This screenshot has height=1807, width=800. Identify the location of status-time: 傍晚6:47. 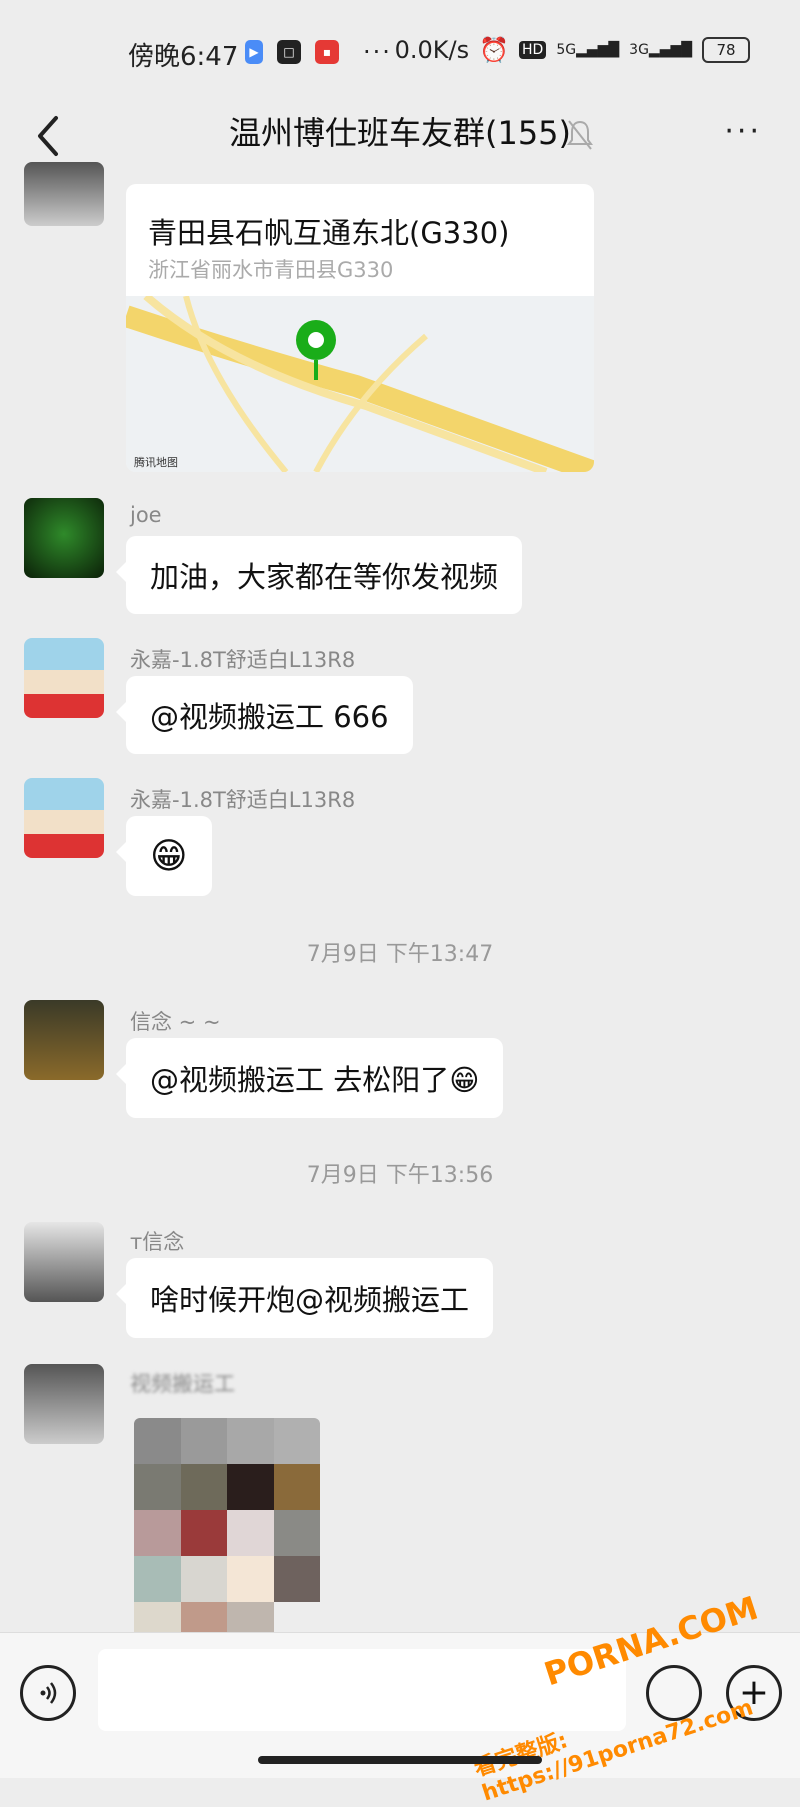
(183, 57).